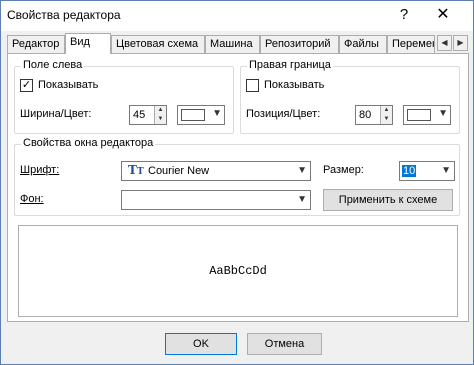 This screenshot has width=474, height=365. What do you see at coordinates (139, 115) in the screenshot?
I see `left-margin-width-value: 45` at bounding box center [139, 115].